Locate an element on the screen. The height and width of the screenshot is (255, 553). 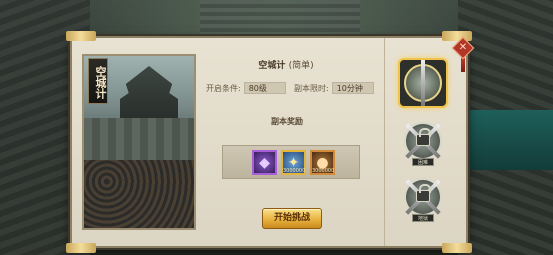
difficulty-label: (简单) is located at coordinates (301, 66).